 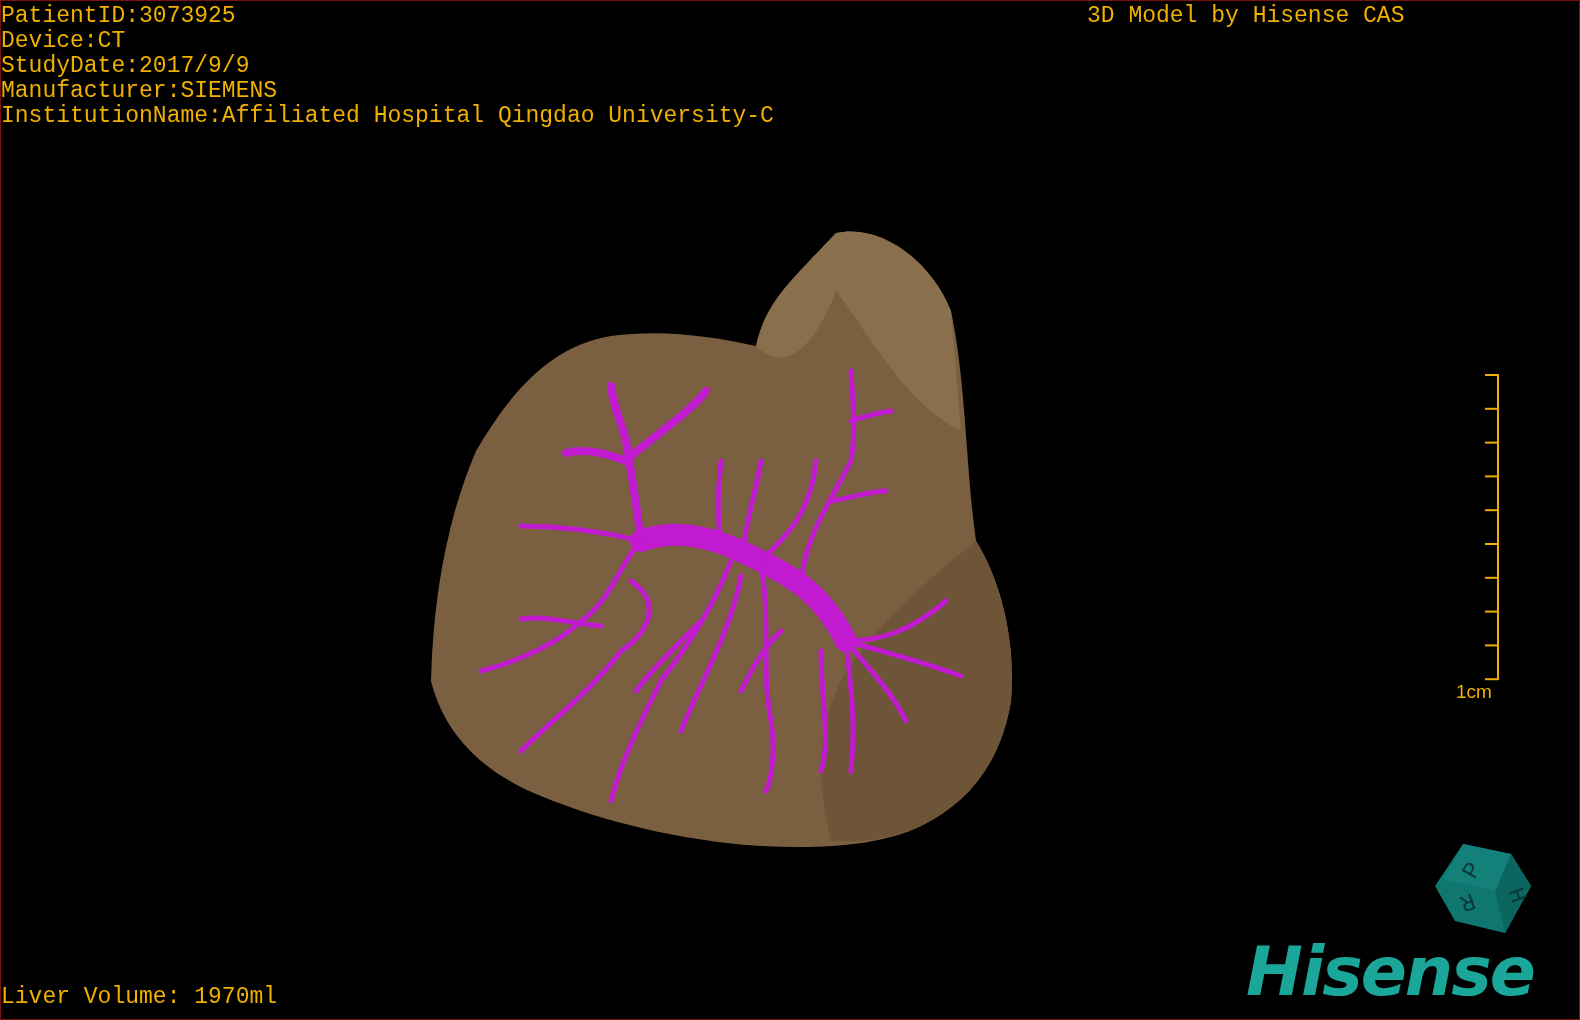 What do you see at coordinates (119, 16) in the screenshot?
I see `patient-info-line: PatientID:3073925` at bounding box center [119, 16].